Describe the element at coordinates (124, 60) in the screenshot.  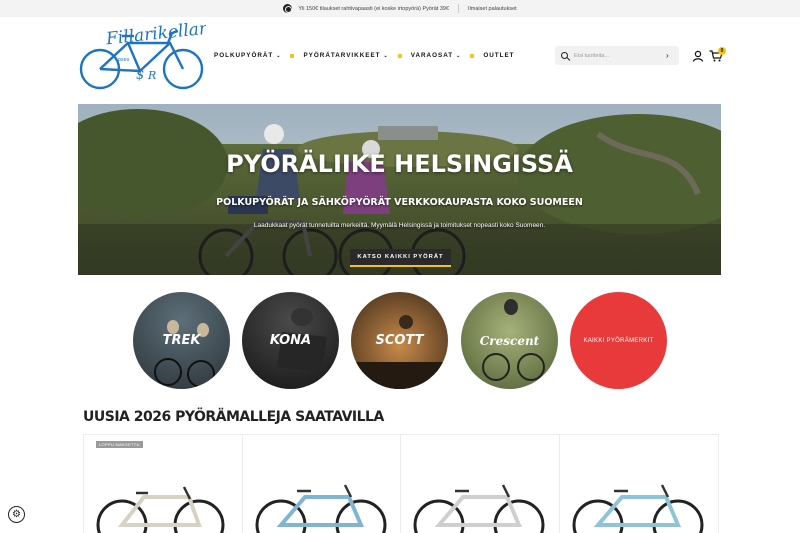
I see `svg-text: oses` at that location.